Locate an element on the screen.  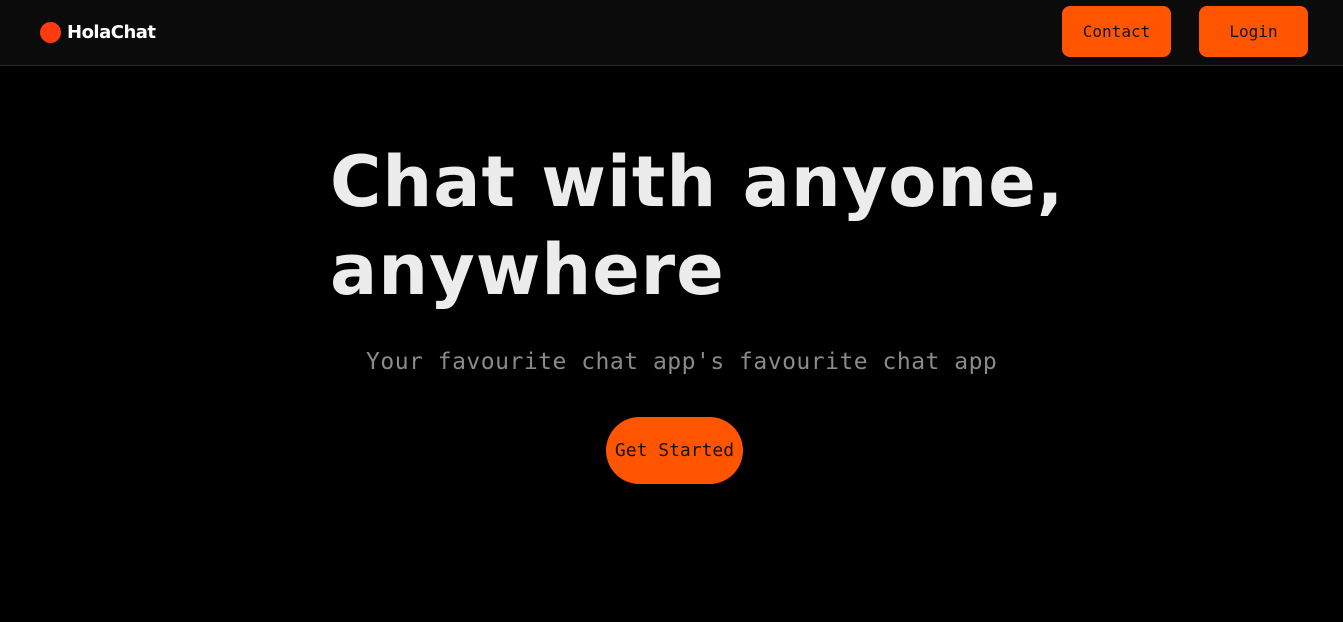
hero-title-line-1: Chat with anyone, is located at coordinates (697, 182).